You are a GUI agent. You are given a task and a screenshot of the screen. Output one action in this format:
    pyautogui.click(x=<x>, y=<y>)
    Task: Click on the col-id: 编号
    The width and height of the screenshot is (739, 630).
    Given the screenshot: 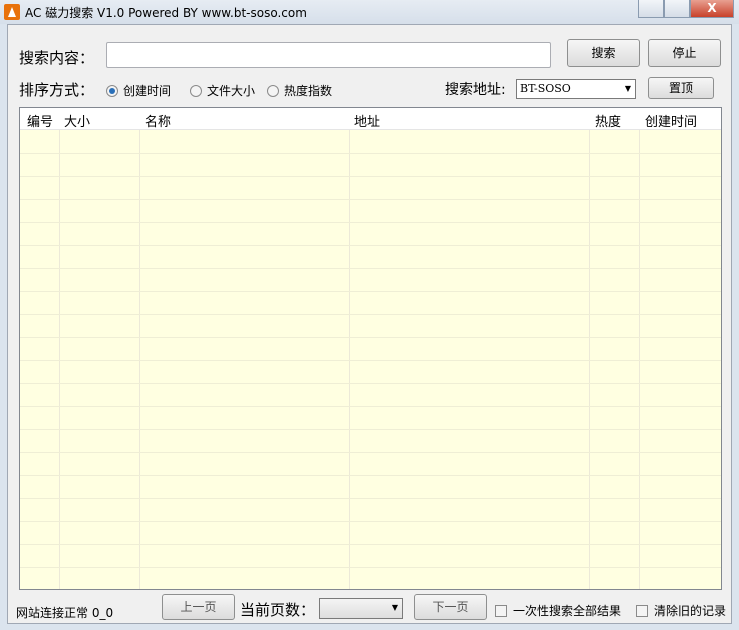 What is the action you would take?
    pyautogui.click(x=40, y=120)
    